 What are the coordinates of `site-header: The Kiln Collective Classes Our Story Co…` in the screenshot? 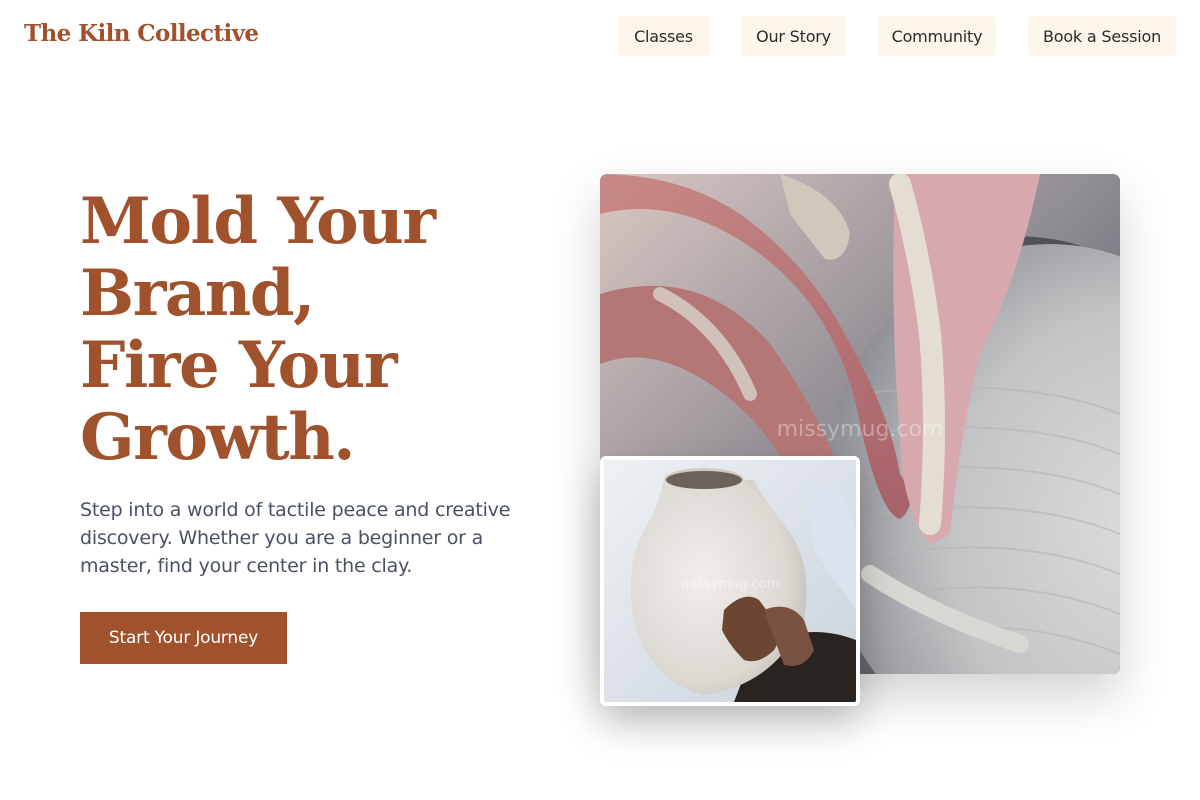 It's located at (600, 36).